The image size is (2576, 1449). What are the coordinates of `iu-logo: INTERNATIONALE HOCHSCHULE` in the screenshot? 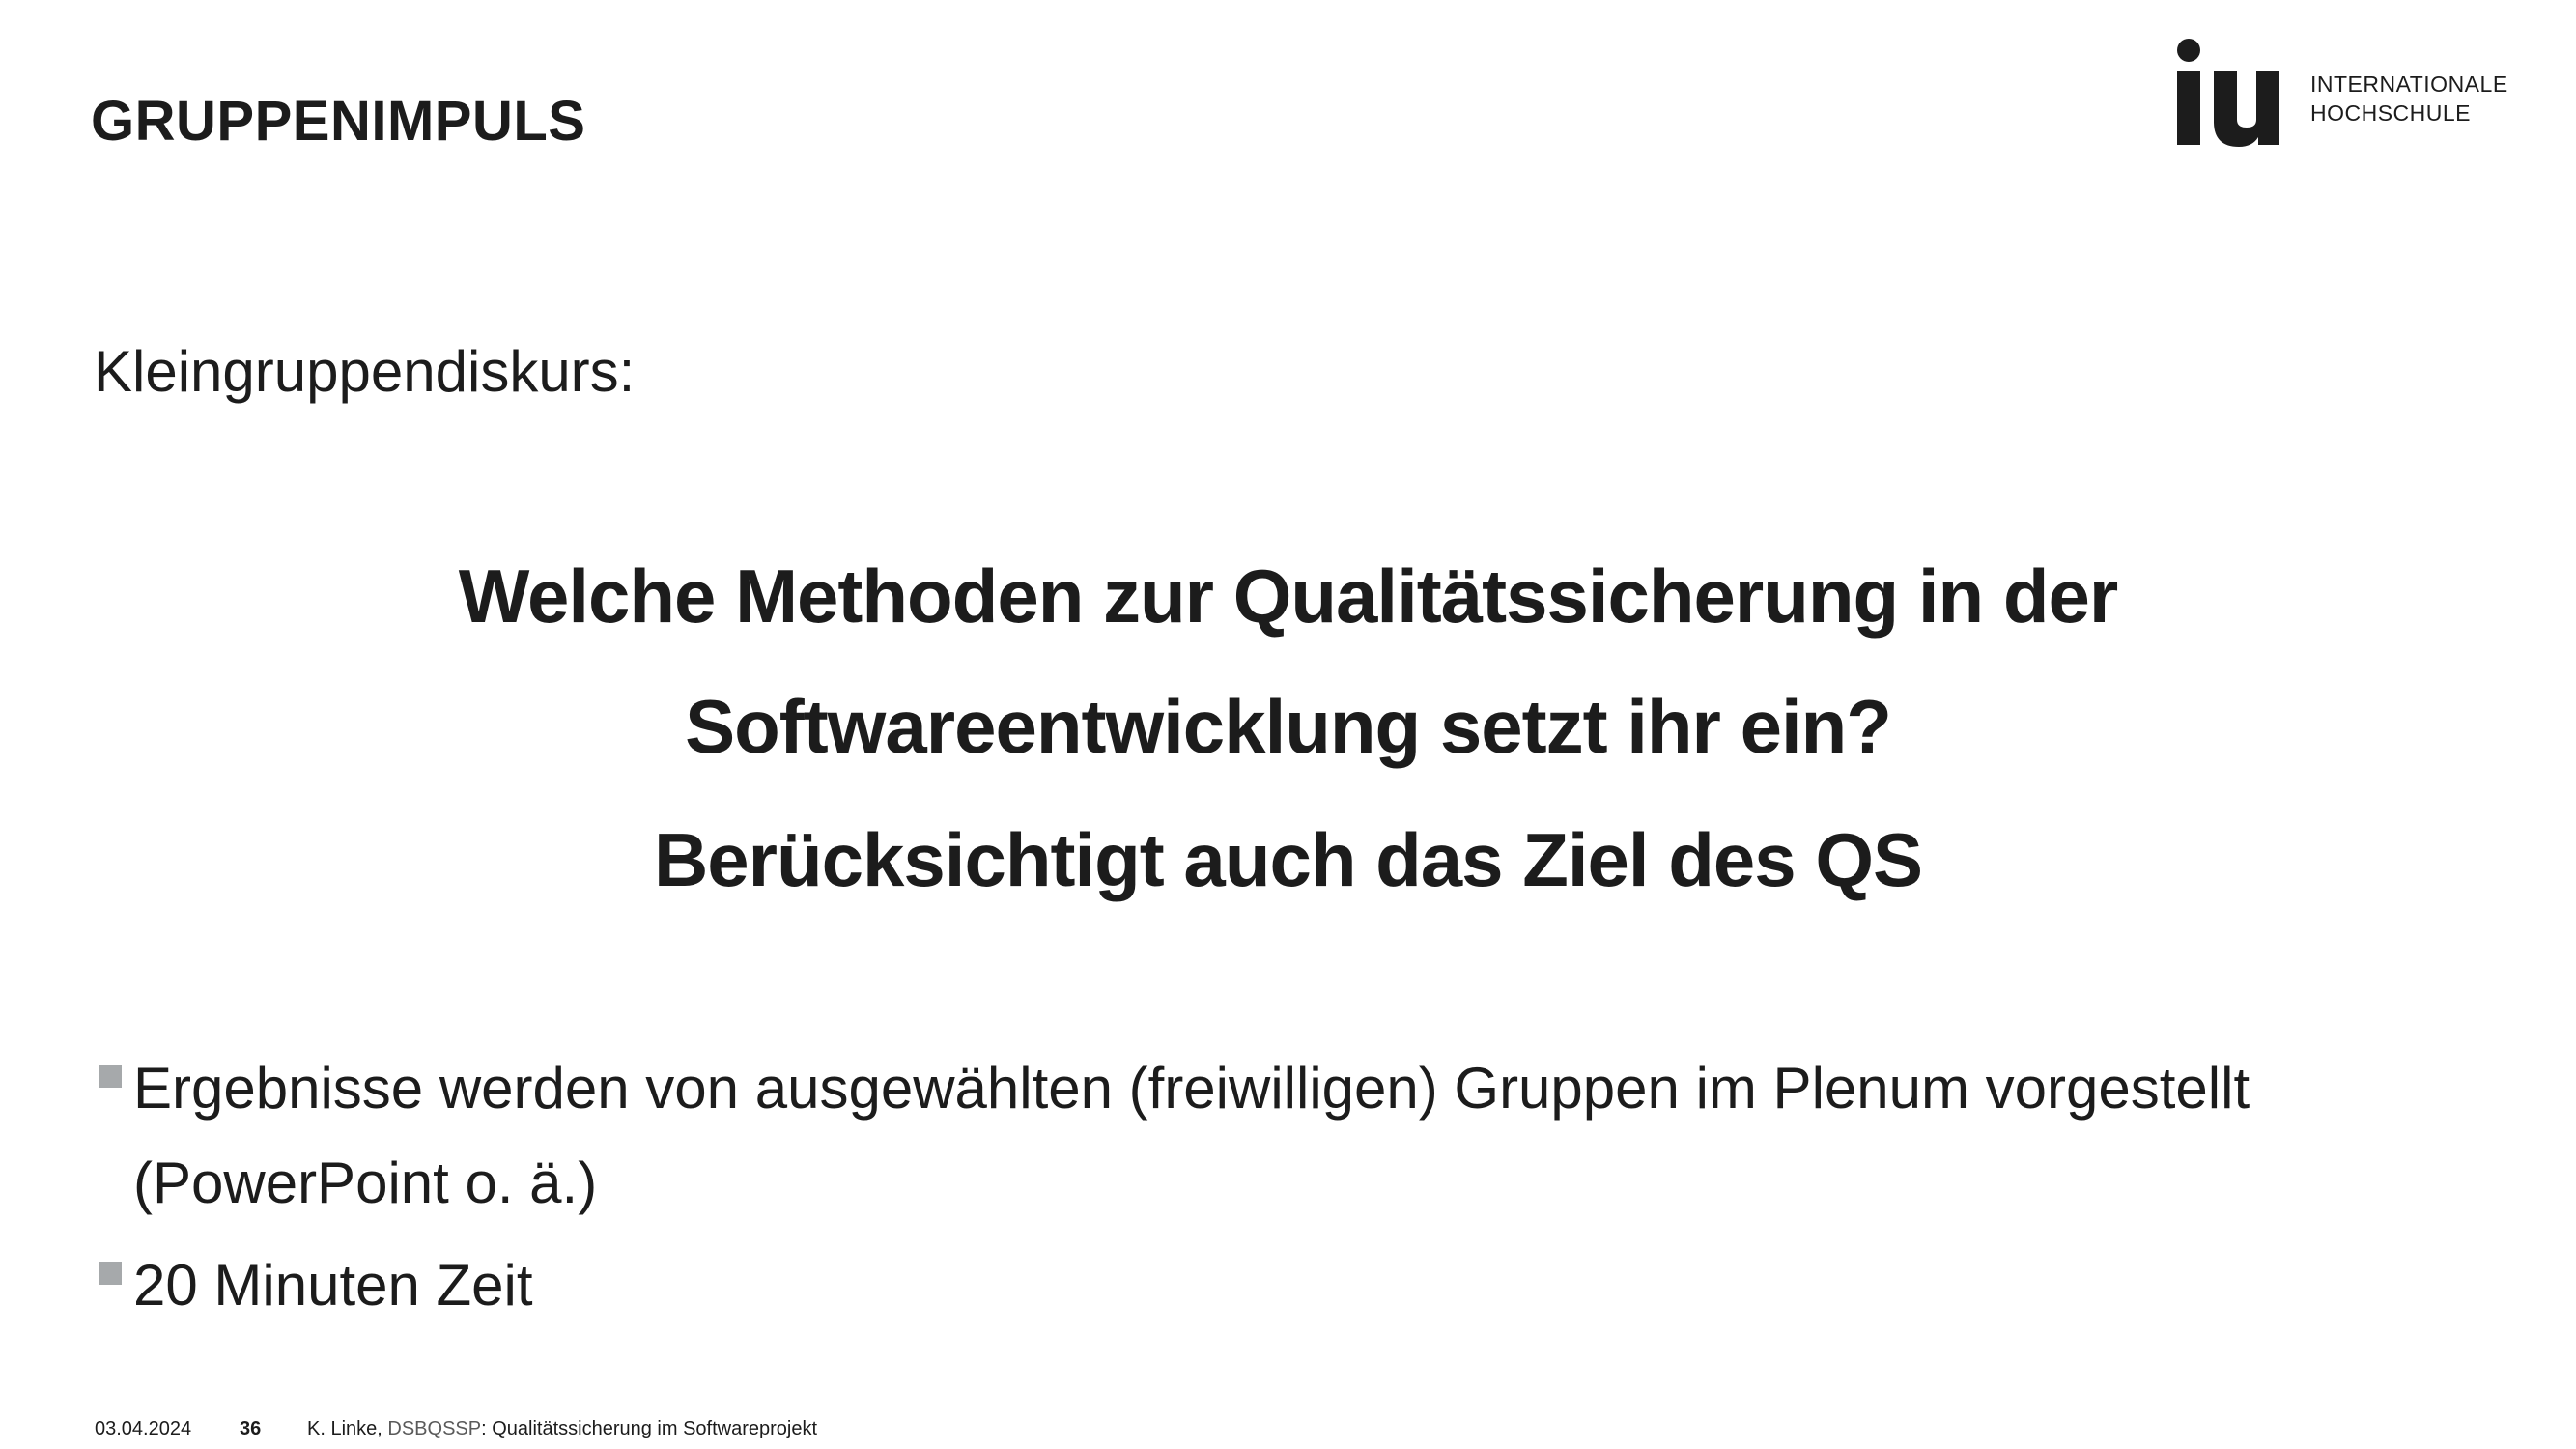 It's located at (2347, 95).